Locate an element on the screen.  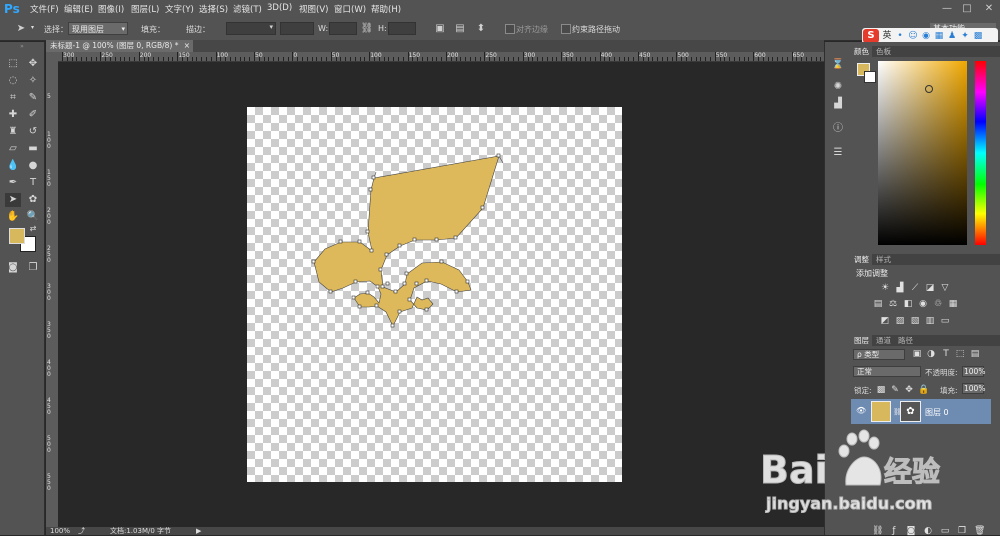
filter-type-icon: T is located at coordinates (946, 354).